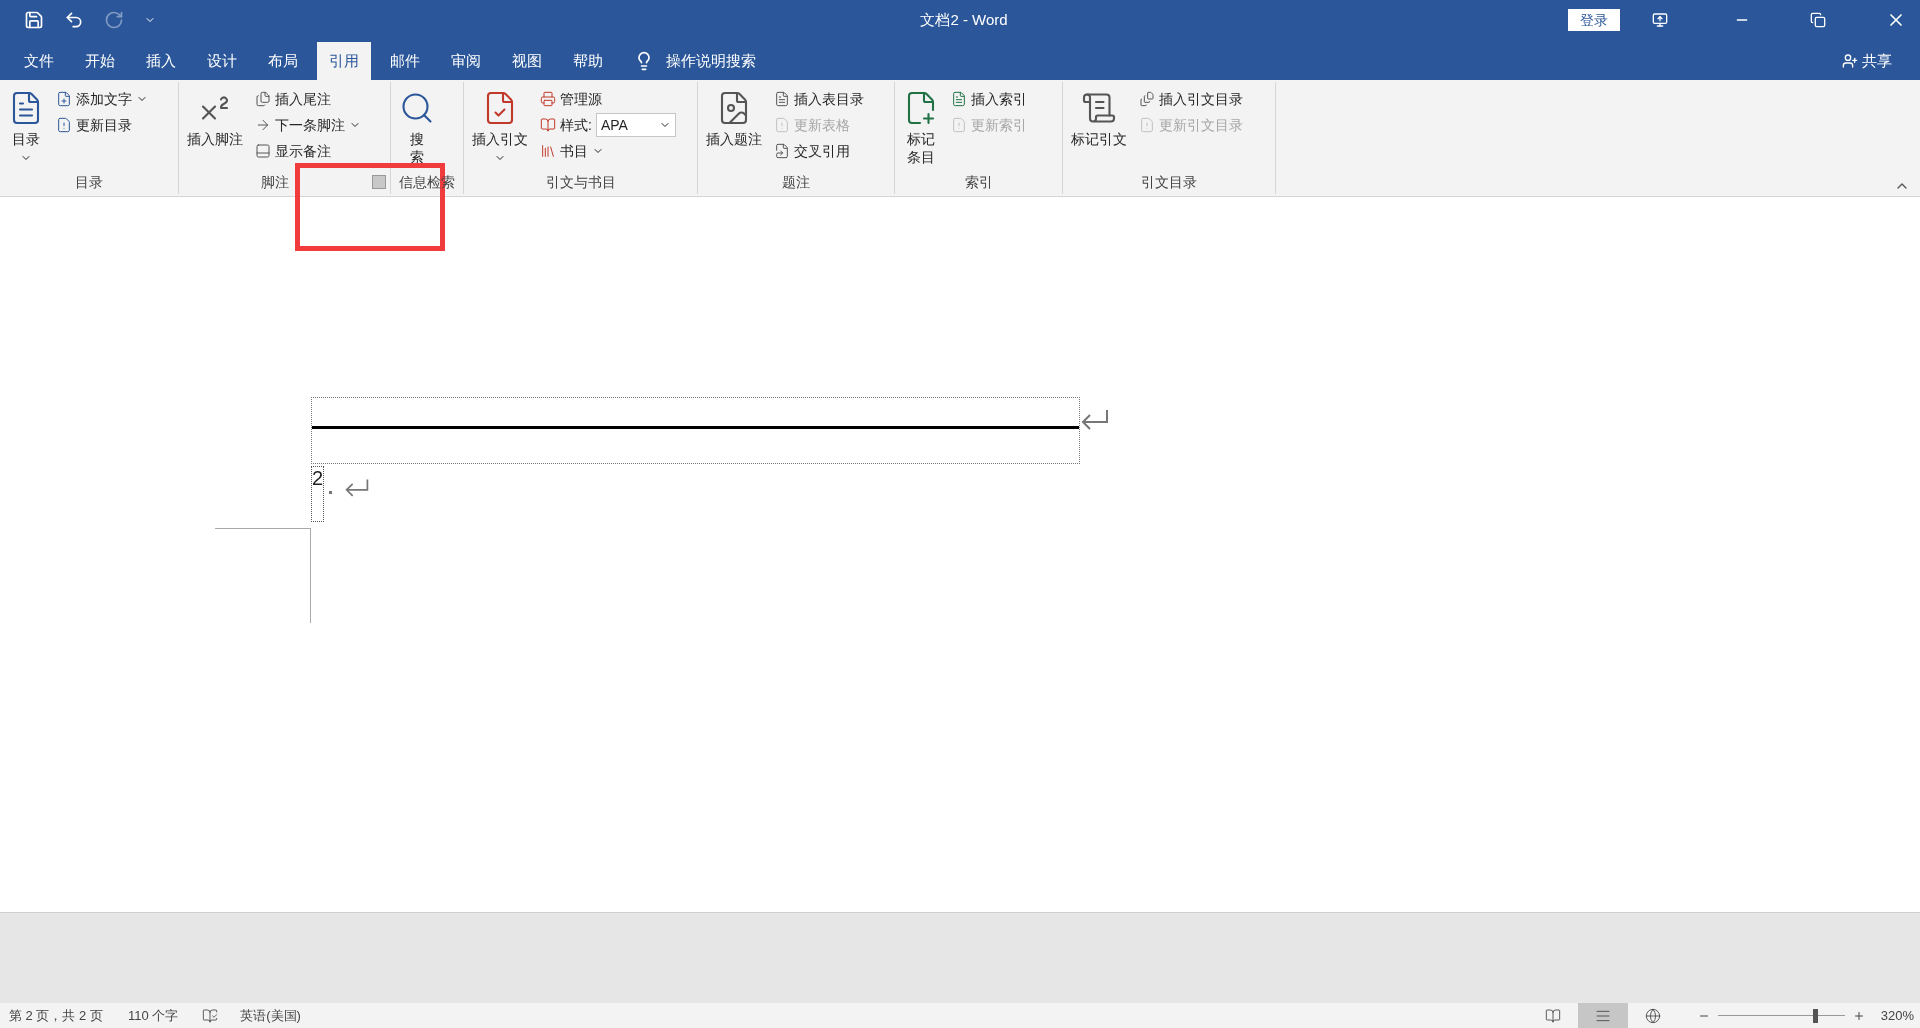 The width and height of the screenshot is (1920, 1028). I want to click on group-label: 题注, so click(796, 182).